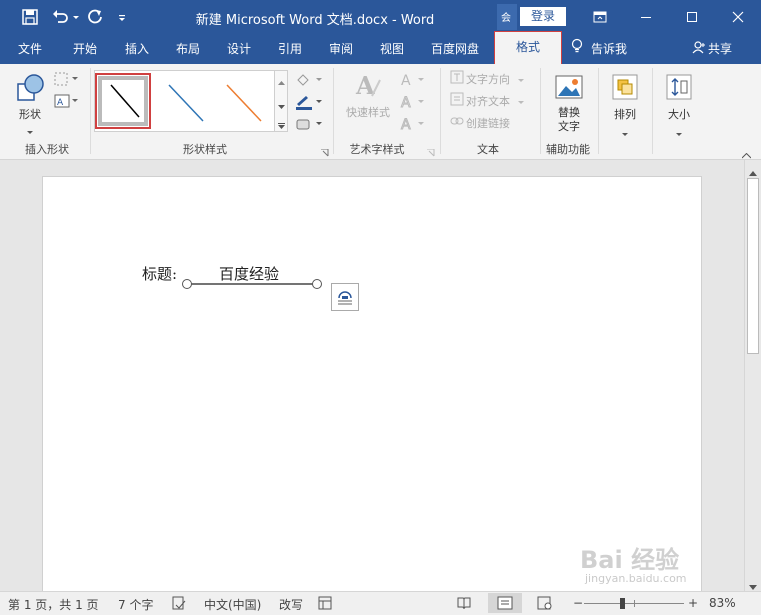  Describe the element at coordinates (609, 49) in the screenshot. I see `tell-me-label: 告诉我` at that location.